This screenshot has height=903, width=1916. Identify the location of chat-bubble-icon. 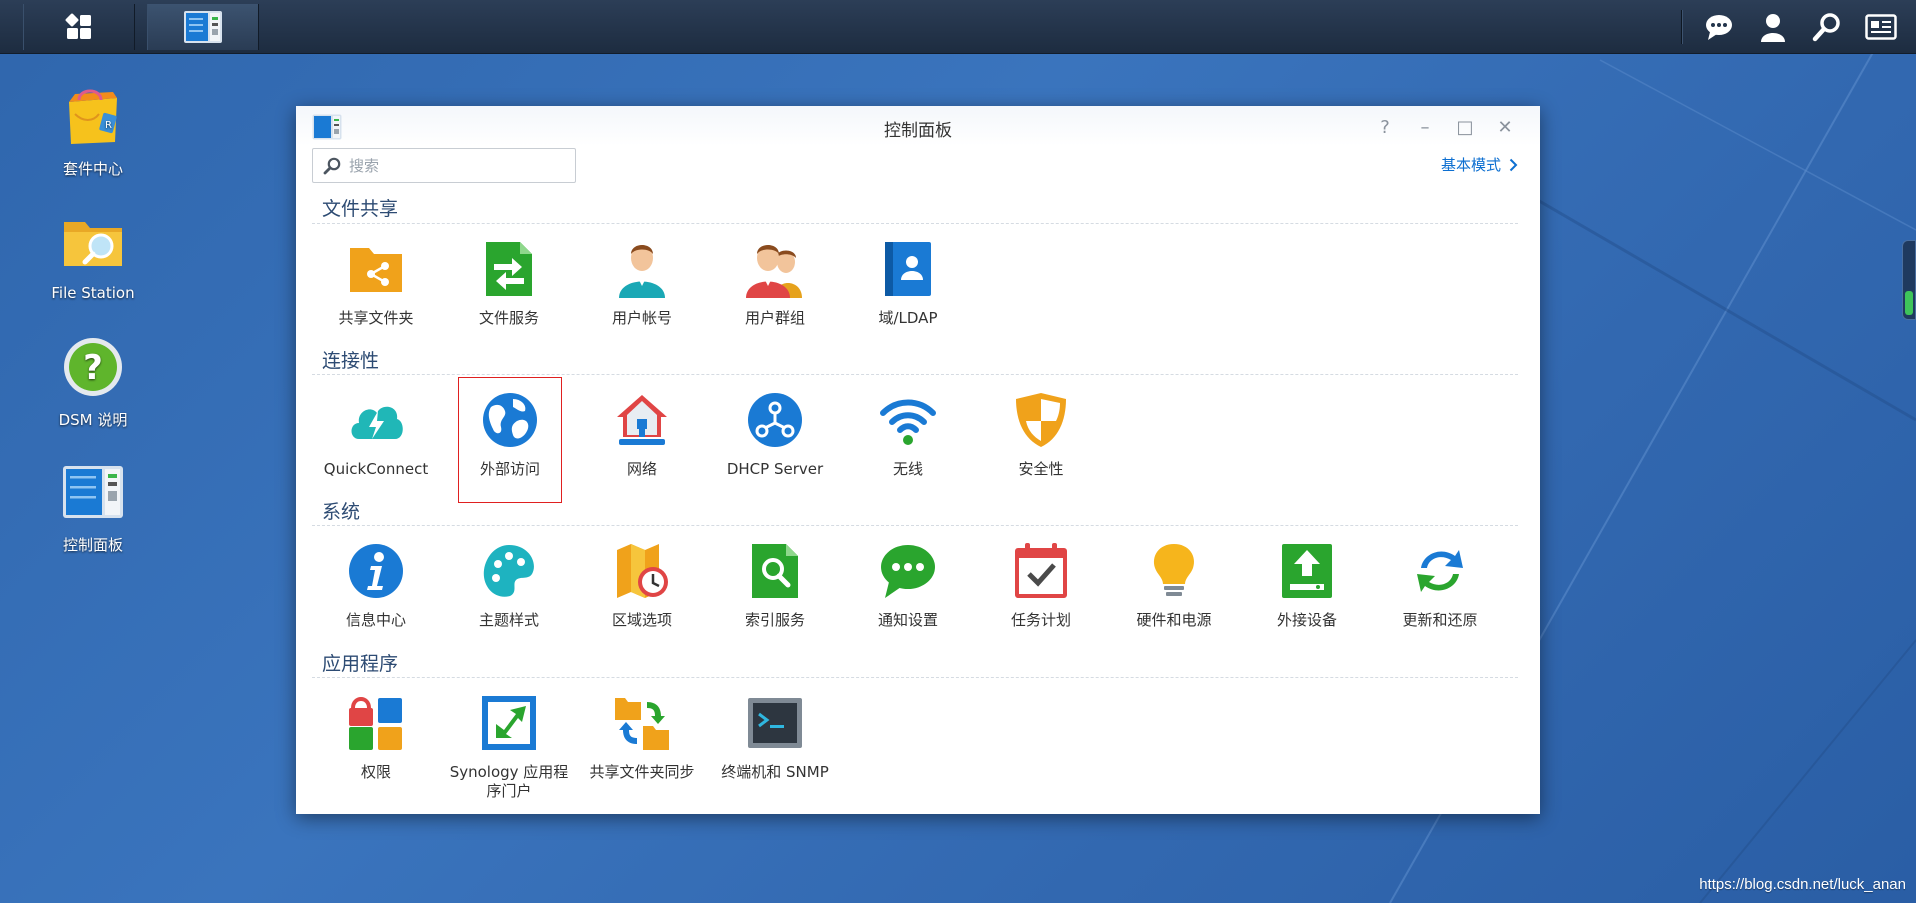
(1719, 27).